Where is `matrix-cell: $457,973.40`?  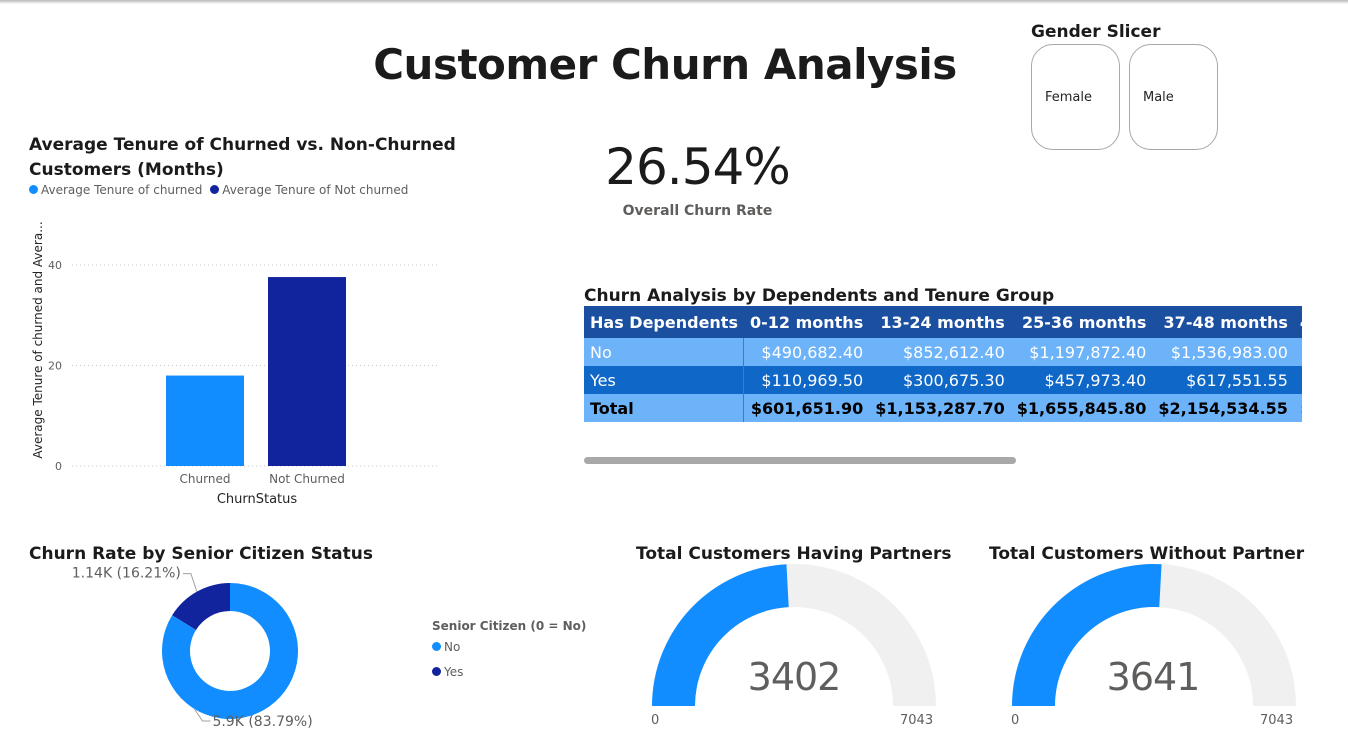 matrix-cell: $457,973.40 is located at coordinates (1081, 380).